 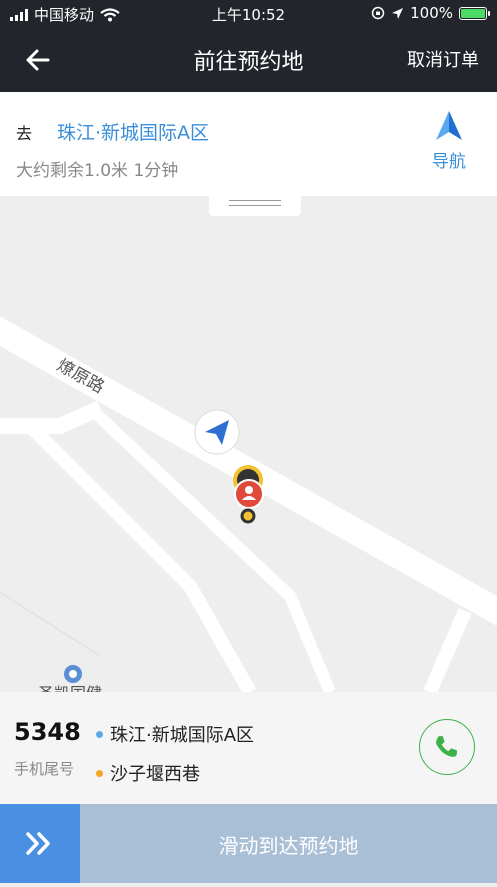 I want to click on end-dot-icon, so click(x=99, y=773).